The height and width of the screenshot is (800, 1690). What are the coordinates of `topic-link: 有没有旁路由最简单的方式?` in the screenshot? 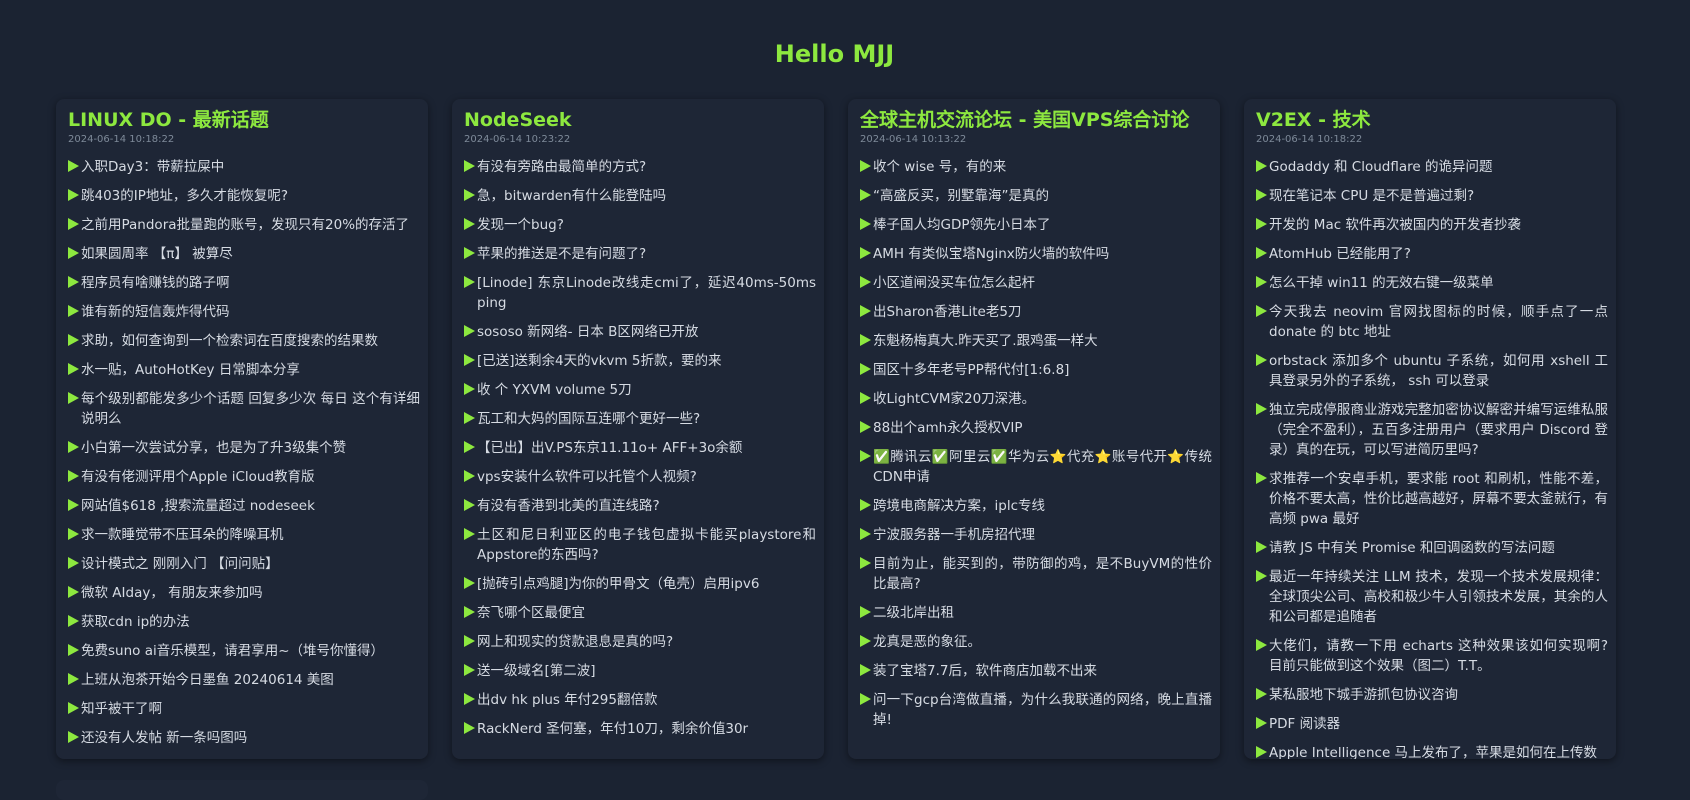 It's located at (561, 167).